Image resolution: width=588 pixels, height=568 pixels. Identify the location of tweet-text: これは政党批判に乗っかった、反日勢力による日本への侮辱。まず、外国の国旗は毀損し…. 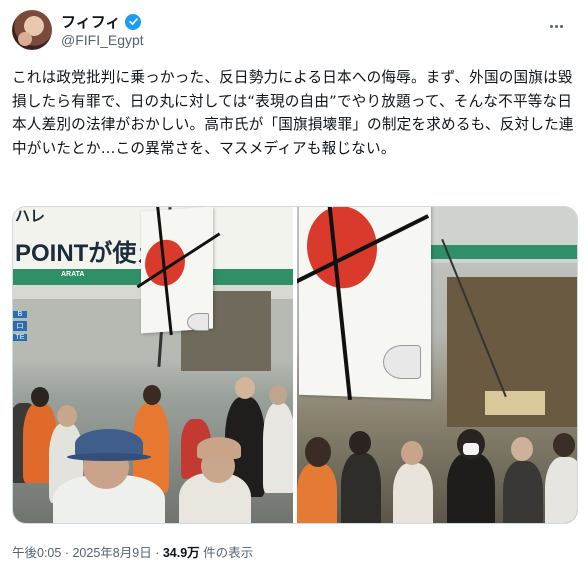
(293, 113).